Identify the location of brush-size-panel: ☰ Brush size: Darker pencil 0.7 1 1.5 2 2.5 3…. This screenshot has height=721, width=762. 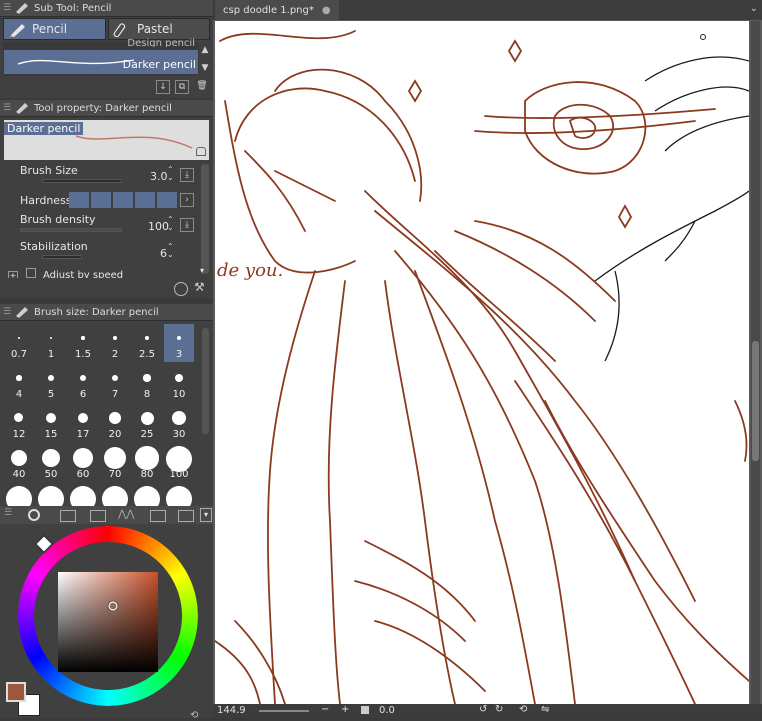
(106, 408).